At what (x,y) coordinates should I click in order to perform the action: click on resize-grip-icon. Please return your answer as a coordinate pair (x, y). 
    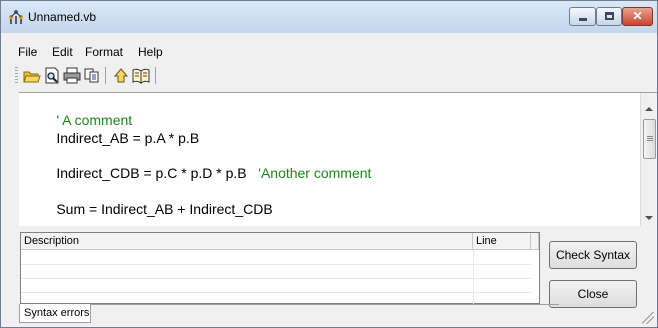
    Looking at the image, I should click on (648, 318).